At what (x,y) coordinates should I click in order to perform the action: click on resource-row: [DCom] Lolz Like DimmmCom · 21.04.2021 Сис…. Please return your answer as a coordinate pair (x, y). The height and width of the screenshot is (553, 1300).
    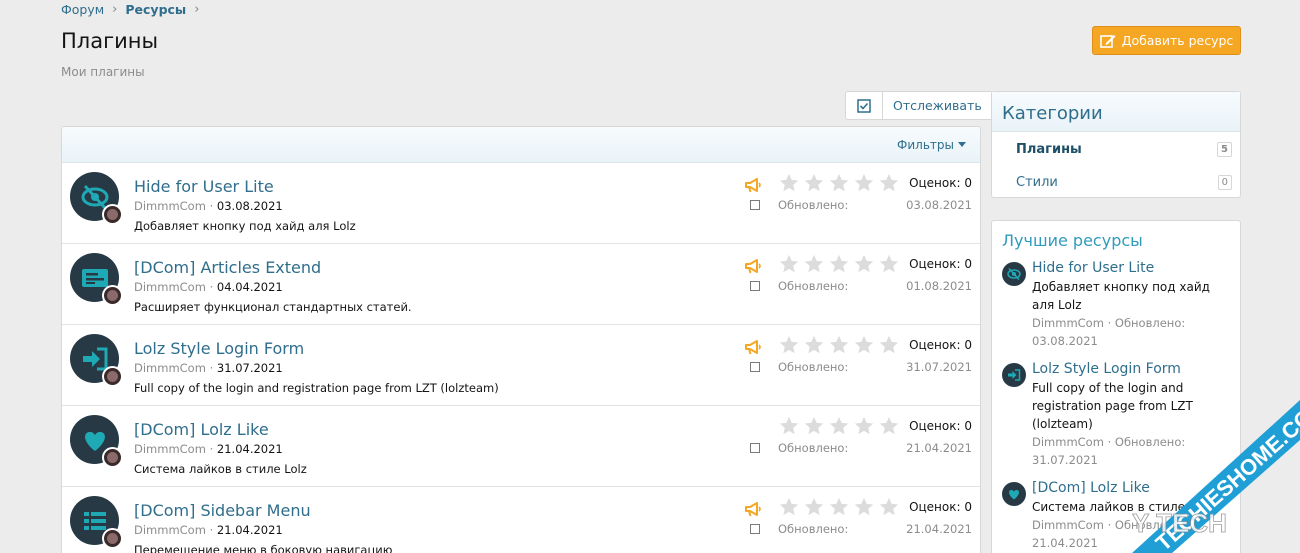
    Looking at the image, I should click on (521, 446).